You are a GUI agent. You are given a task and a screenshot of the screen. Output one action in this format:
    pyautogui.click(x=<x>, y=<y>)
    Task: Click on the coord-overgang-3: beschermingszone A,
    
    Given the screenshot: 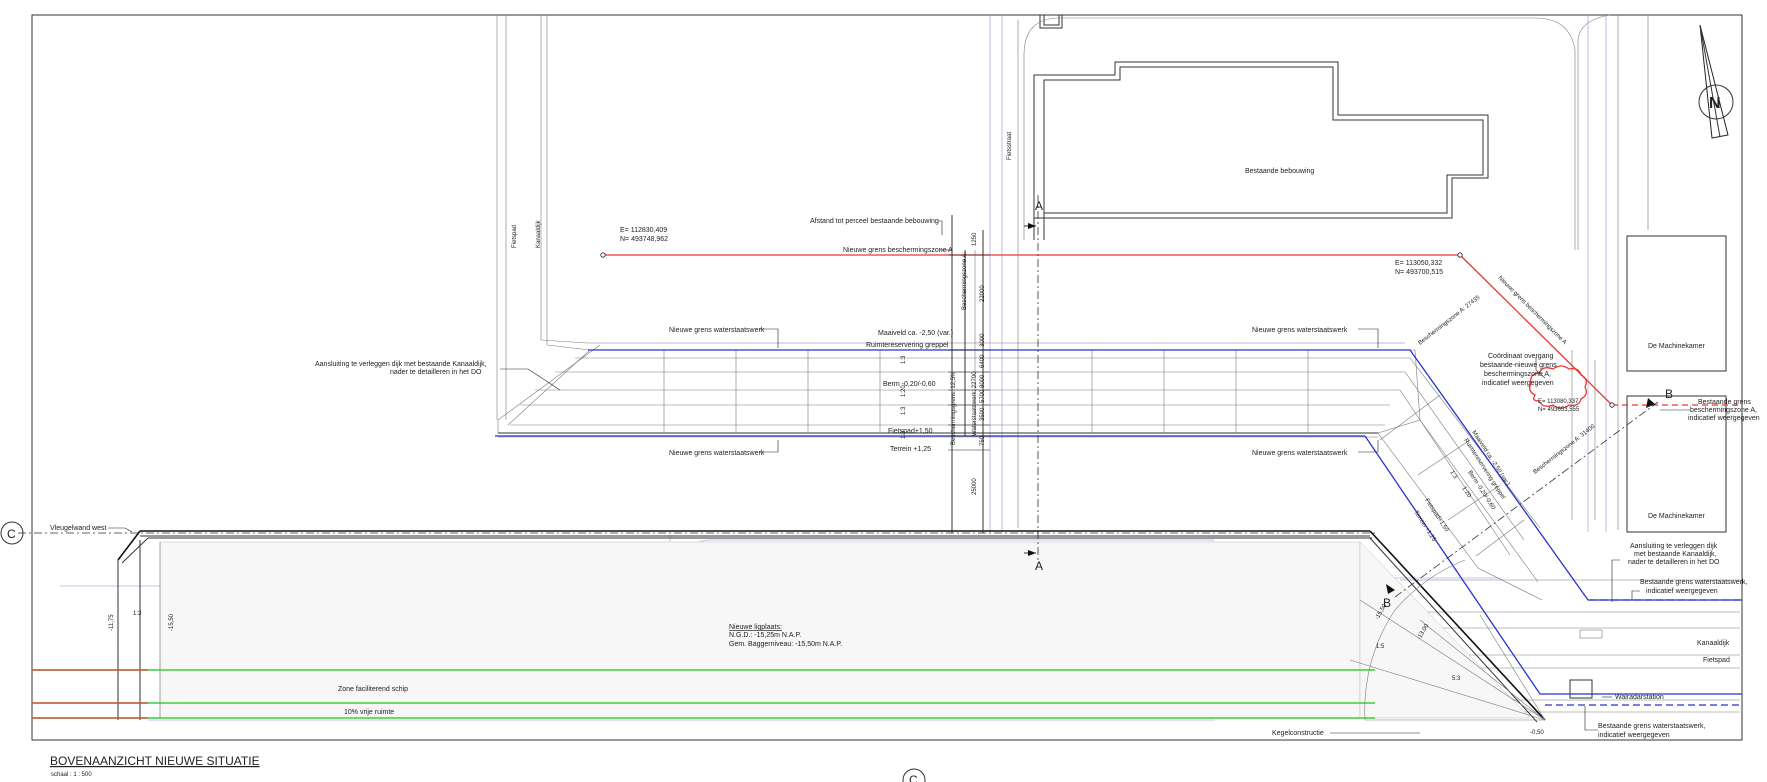 What is the action you would take?
    pyautogui.click(x=1517, y=374)
    